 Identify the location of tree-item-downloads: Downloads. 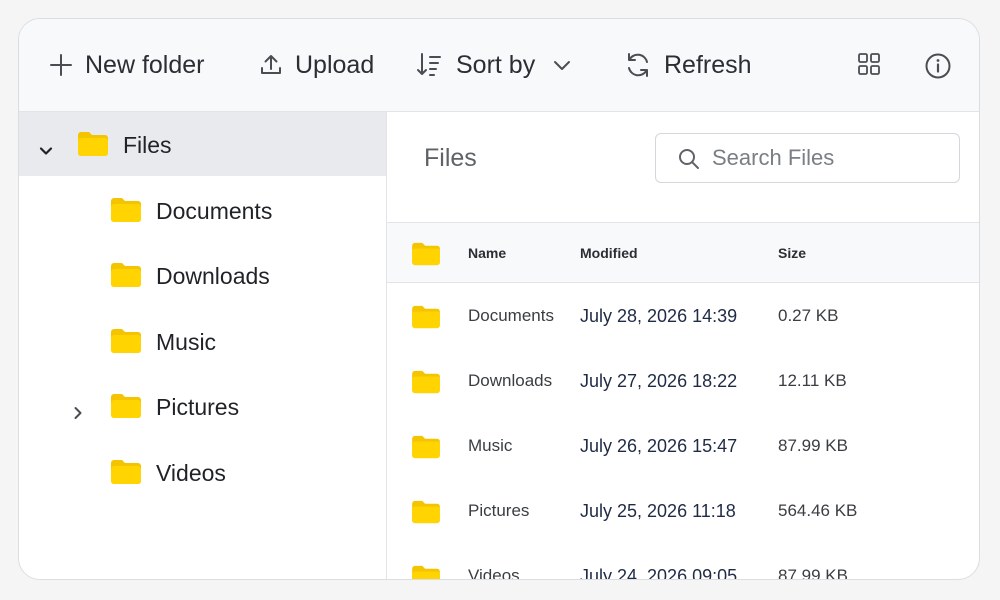
(202, 275).